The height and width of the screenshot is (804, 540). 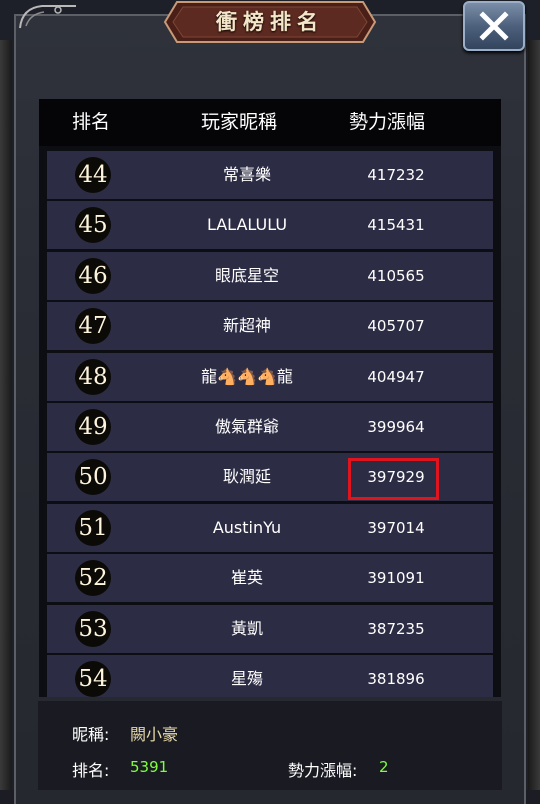 What do you see at coordinates (238, 122) in the screenshot?
I see `column-header-nickname: 玩家昵稱` at bounding box center [238, 122].